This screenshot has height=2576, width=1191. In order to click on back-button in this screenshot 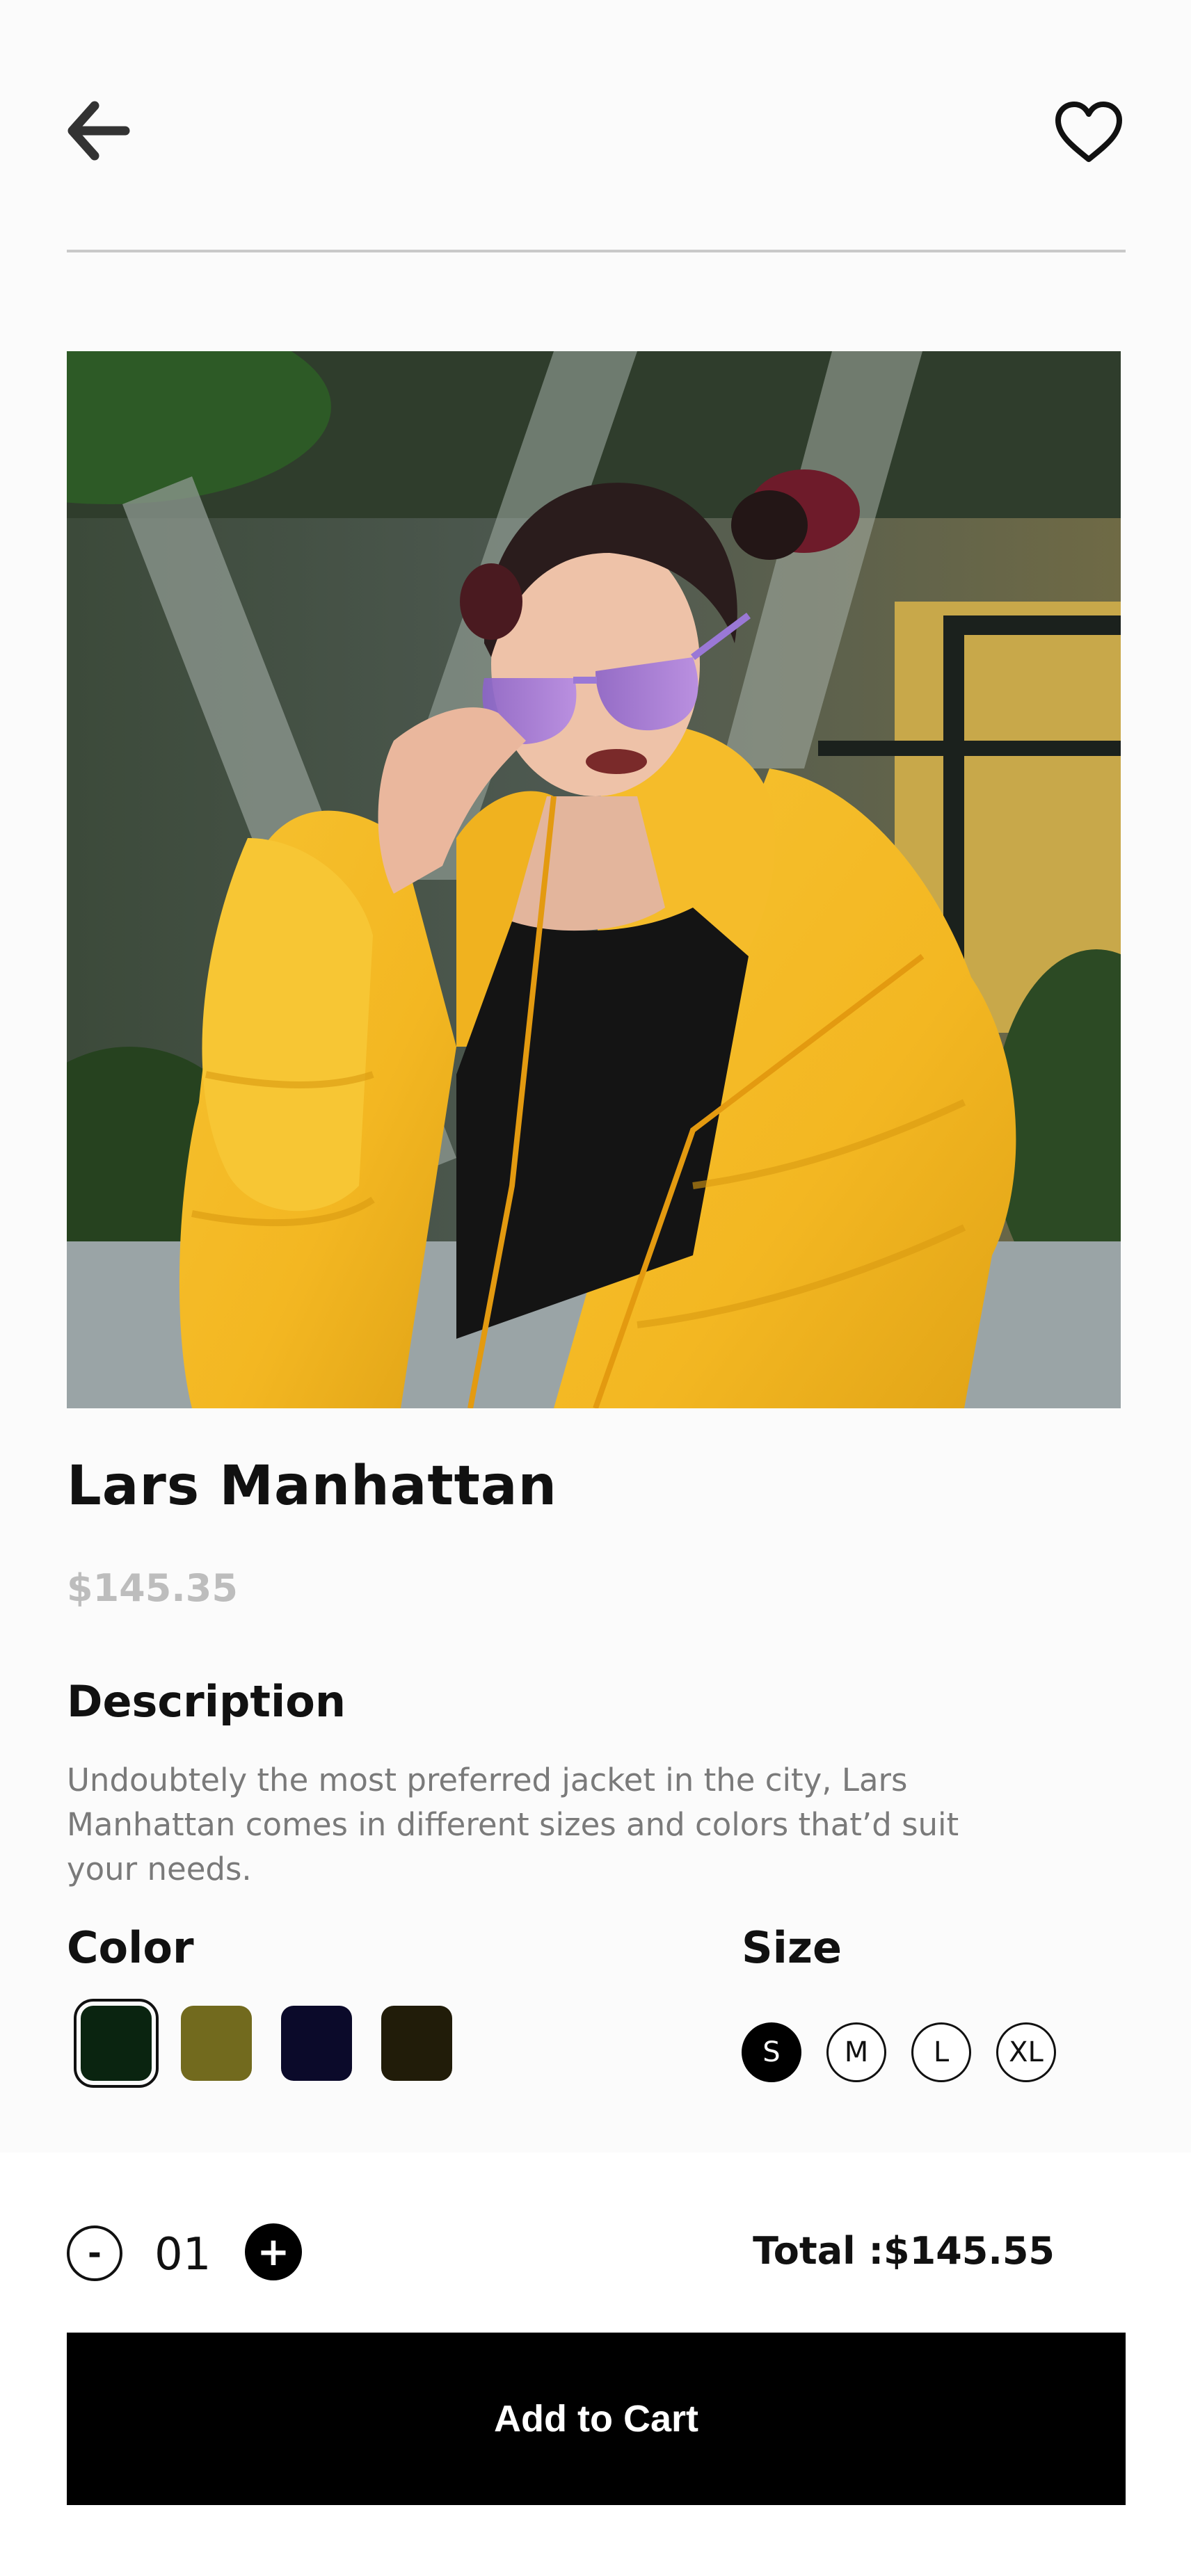, I will do `click(97, 131)`.